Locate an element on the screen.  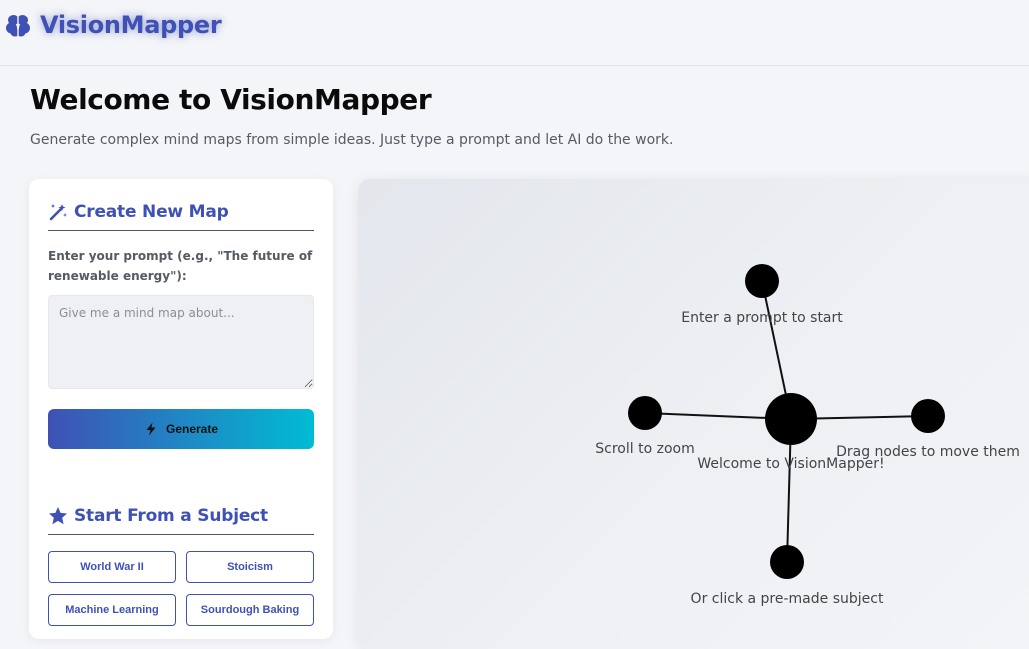
create-map-title: Create New Map is located at coordinates (151, 211).